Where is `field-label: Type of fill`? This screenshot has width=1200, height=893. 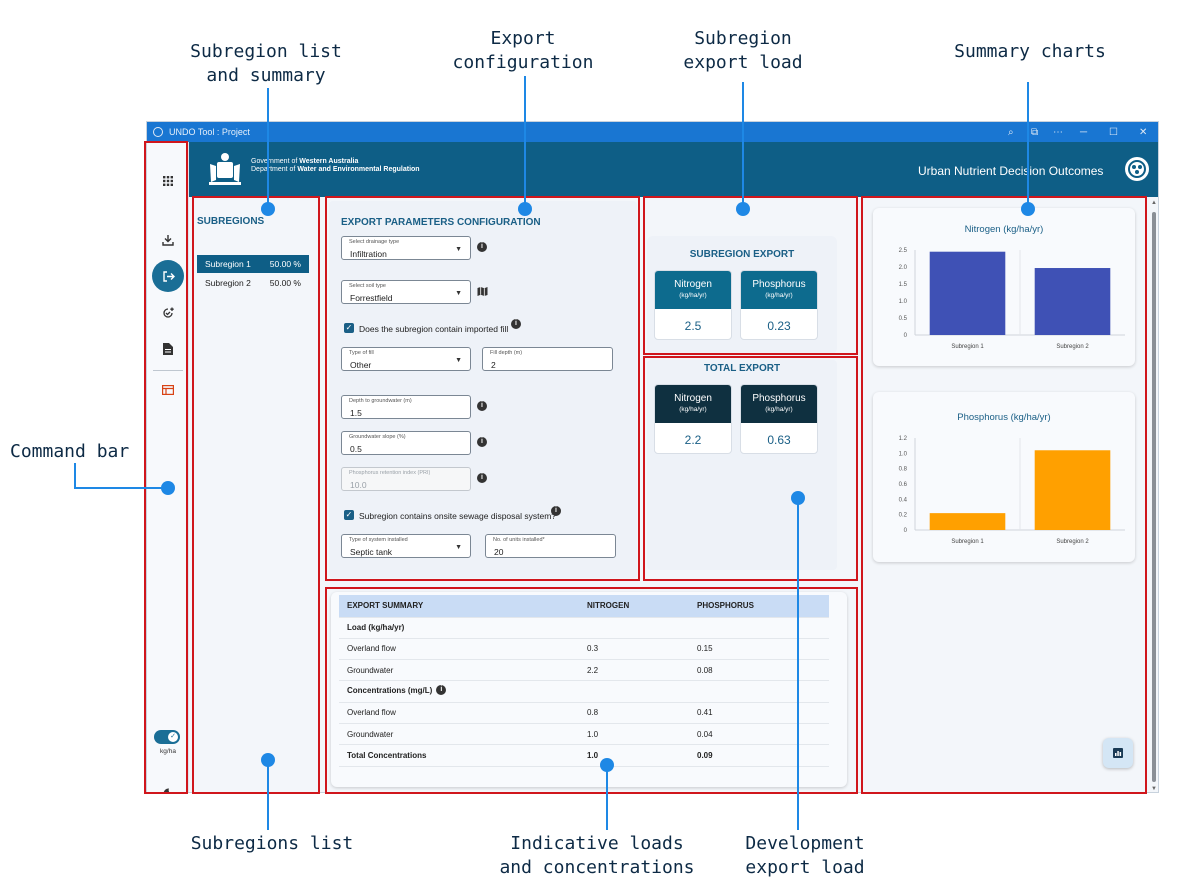
field-label: Type of fill is located at coordinates (361, 353).